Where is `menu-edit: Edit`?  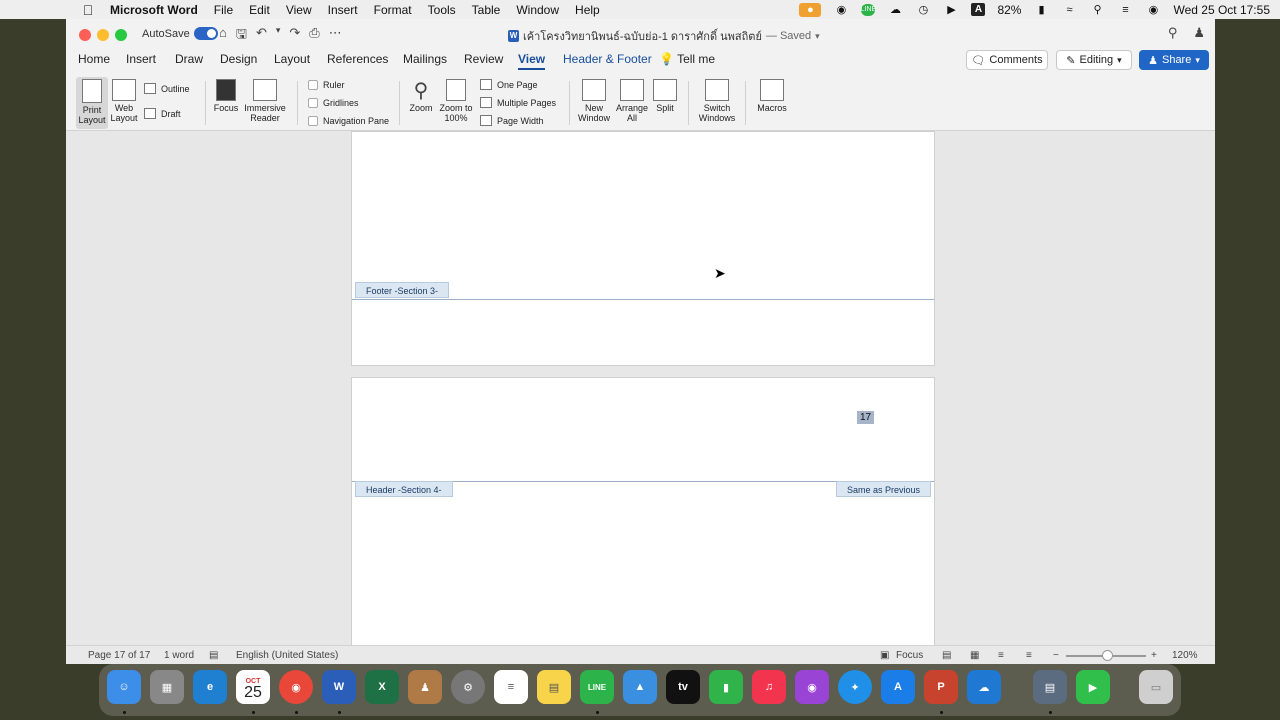
menu-edit: Edit is located at coordinates (259, 10).